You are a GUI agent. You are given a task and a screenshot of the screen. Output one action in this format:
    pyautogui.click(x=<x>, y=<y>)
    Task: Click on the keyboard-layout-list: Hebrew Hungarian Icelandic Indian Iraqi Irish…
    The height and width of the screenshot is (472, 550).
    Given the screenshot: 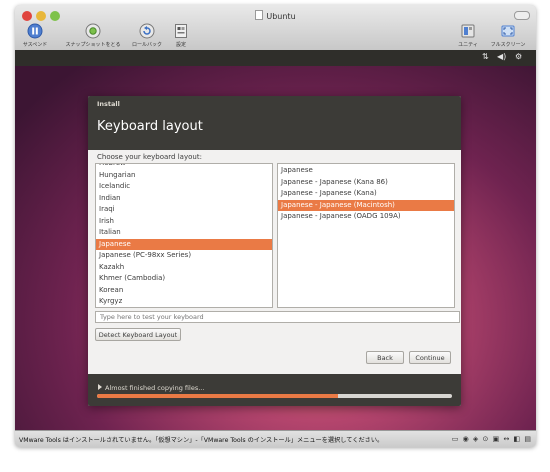 What is the action you would take?
    pyautogui.click(x=184, y=235)
    